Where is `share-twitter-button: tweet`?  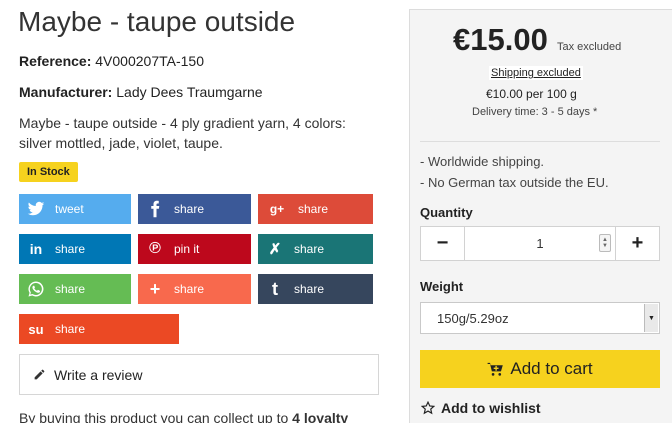
share-twitter-button: tweet is located at coordinates (75, 209).